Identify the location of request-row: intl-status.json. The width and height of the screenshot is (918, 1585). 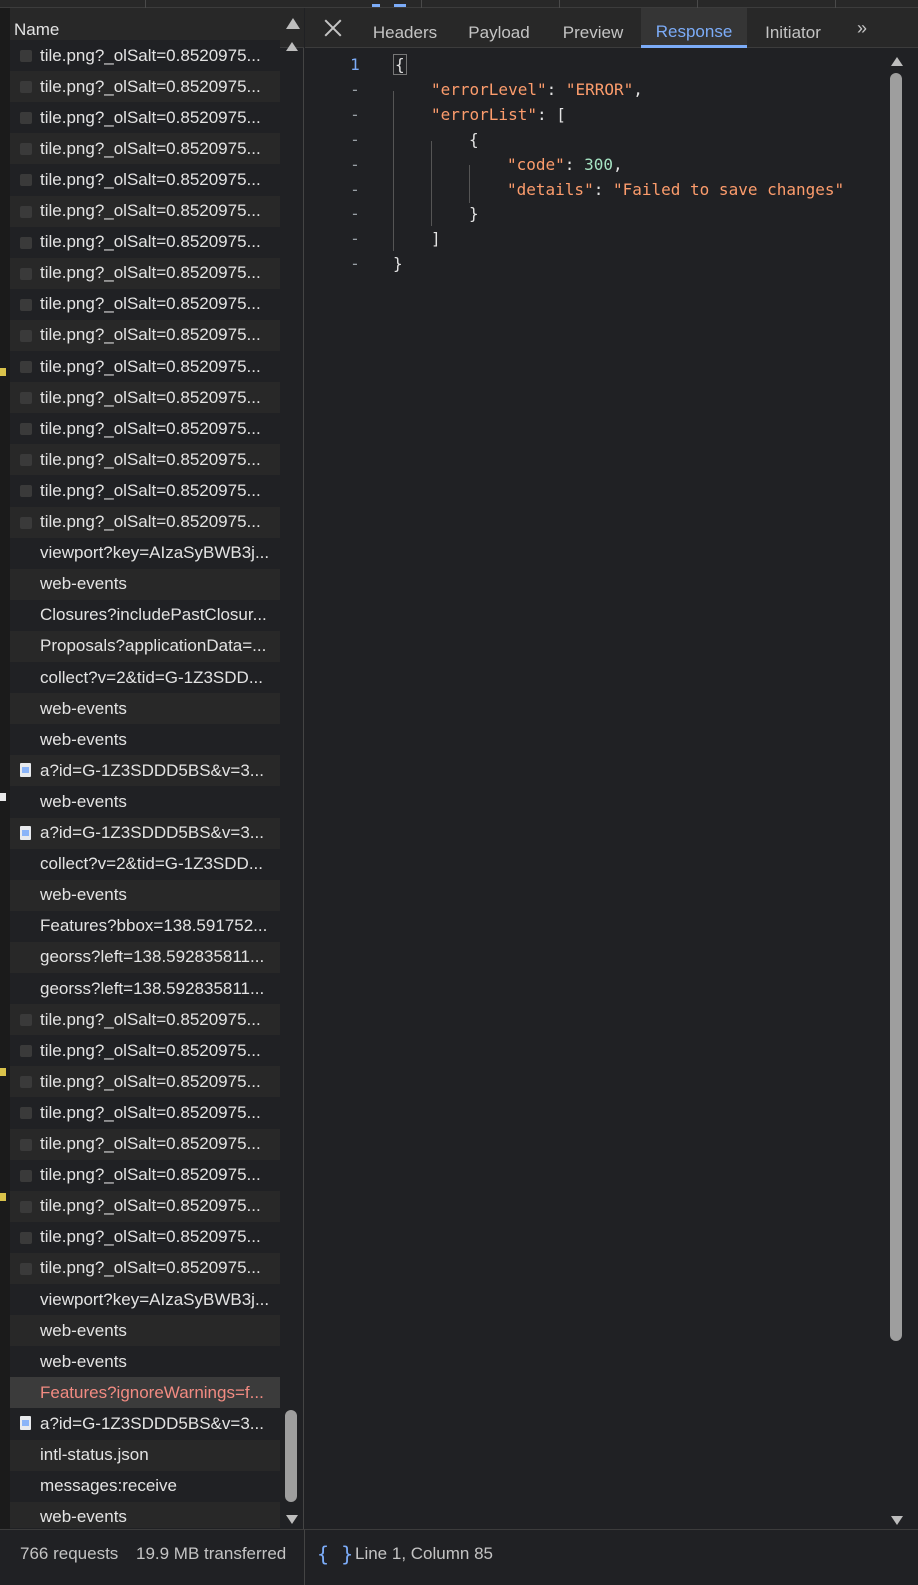
(145, 1455).